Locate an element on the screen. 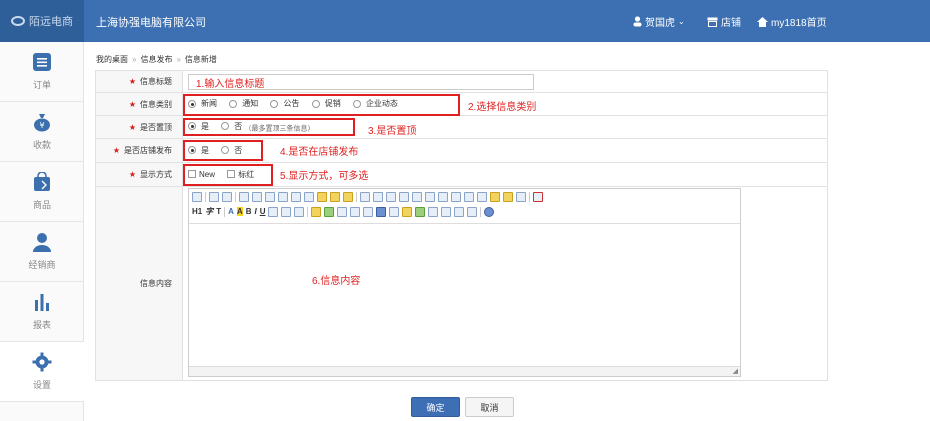  sidebar-item-dealers: 经销商 is located at coordinates (42, 252).